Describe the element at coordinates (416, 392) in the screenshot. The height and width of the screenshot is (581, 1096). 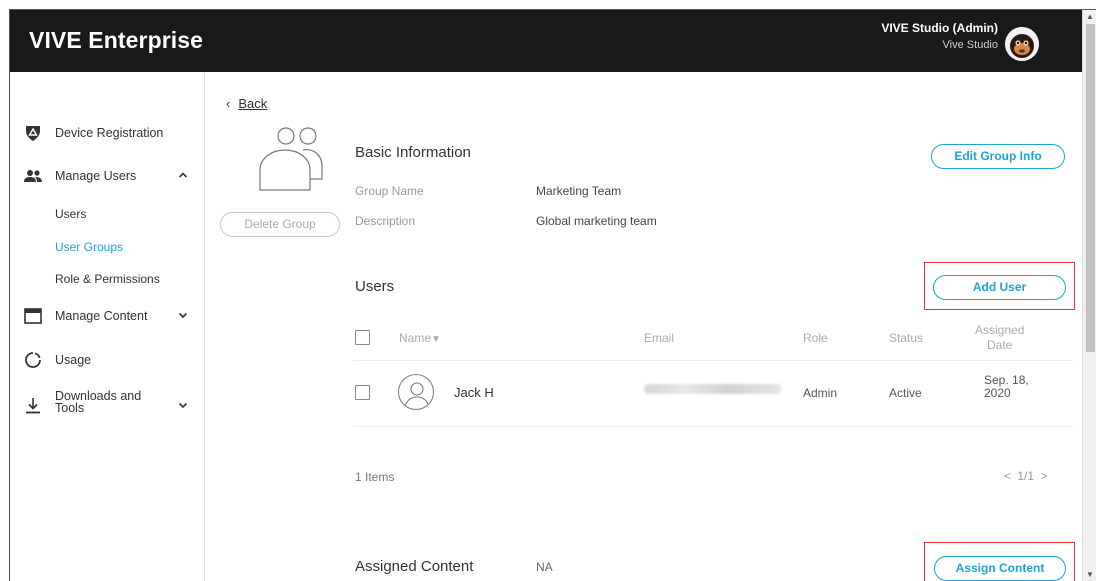
I see `user-avatar` at that location.